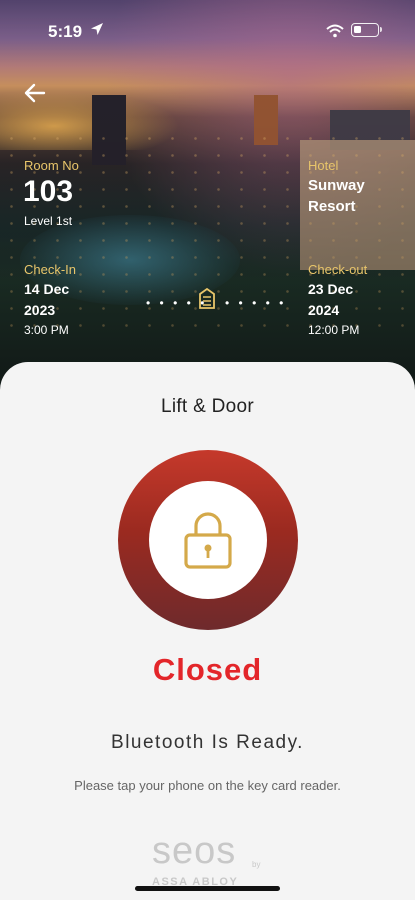 This screenshot has width=415, height=900. I want to click on check-out-date-line1: 23 Dec, so click(331, 289).